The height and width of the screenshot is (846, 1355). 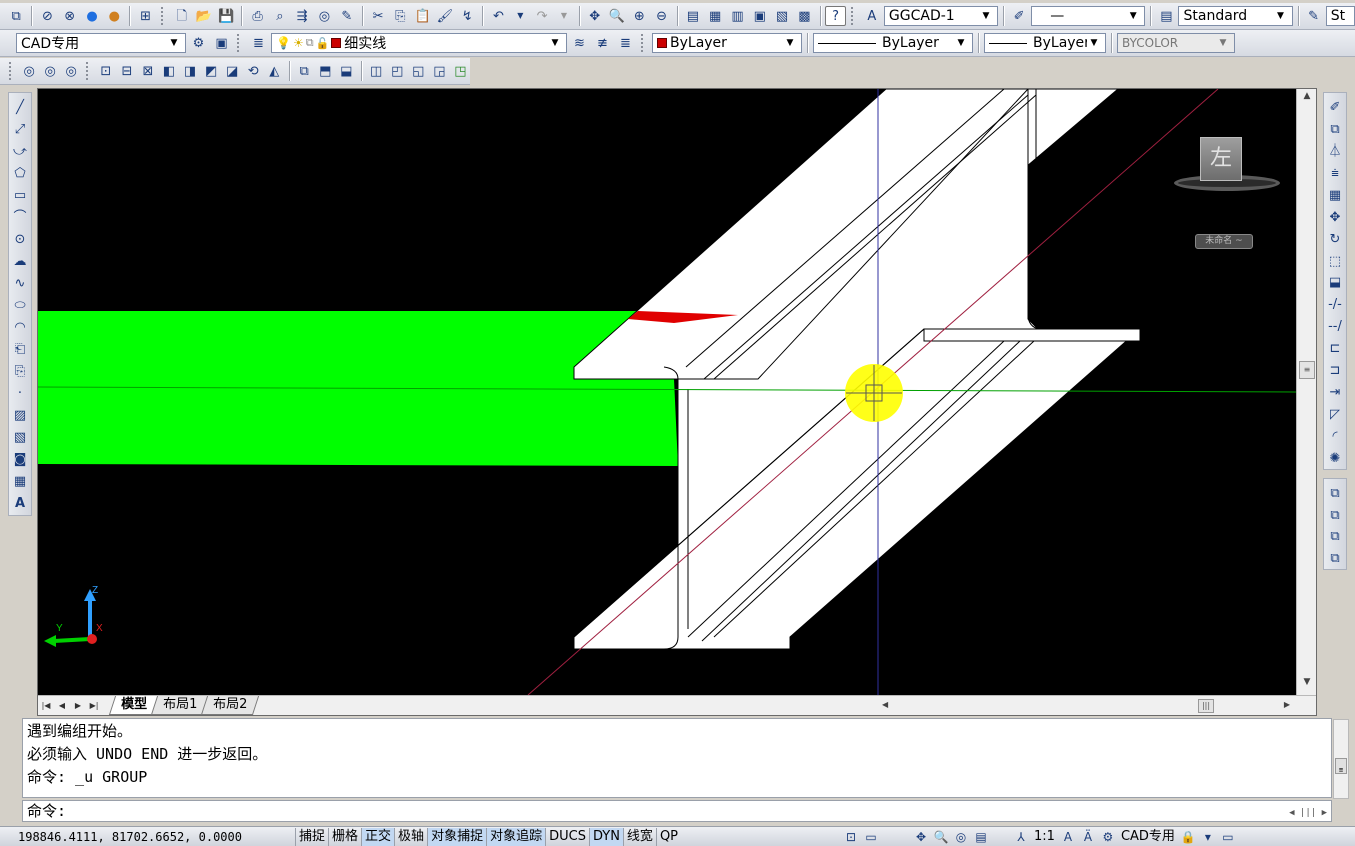 I want to click on materials-icon: ⊞, so click(x=145, y=16).